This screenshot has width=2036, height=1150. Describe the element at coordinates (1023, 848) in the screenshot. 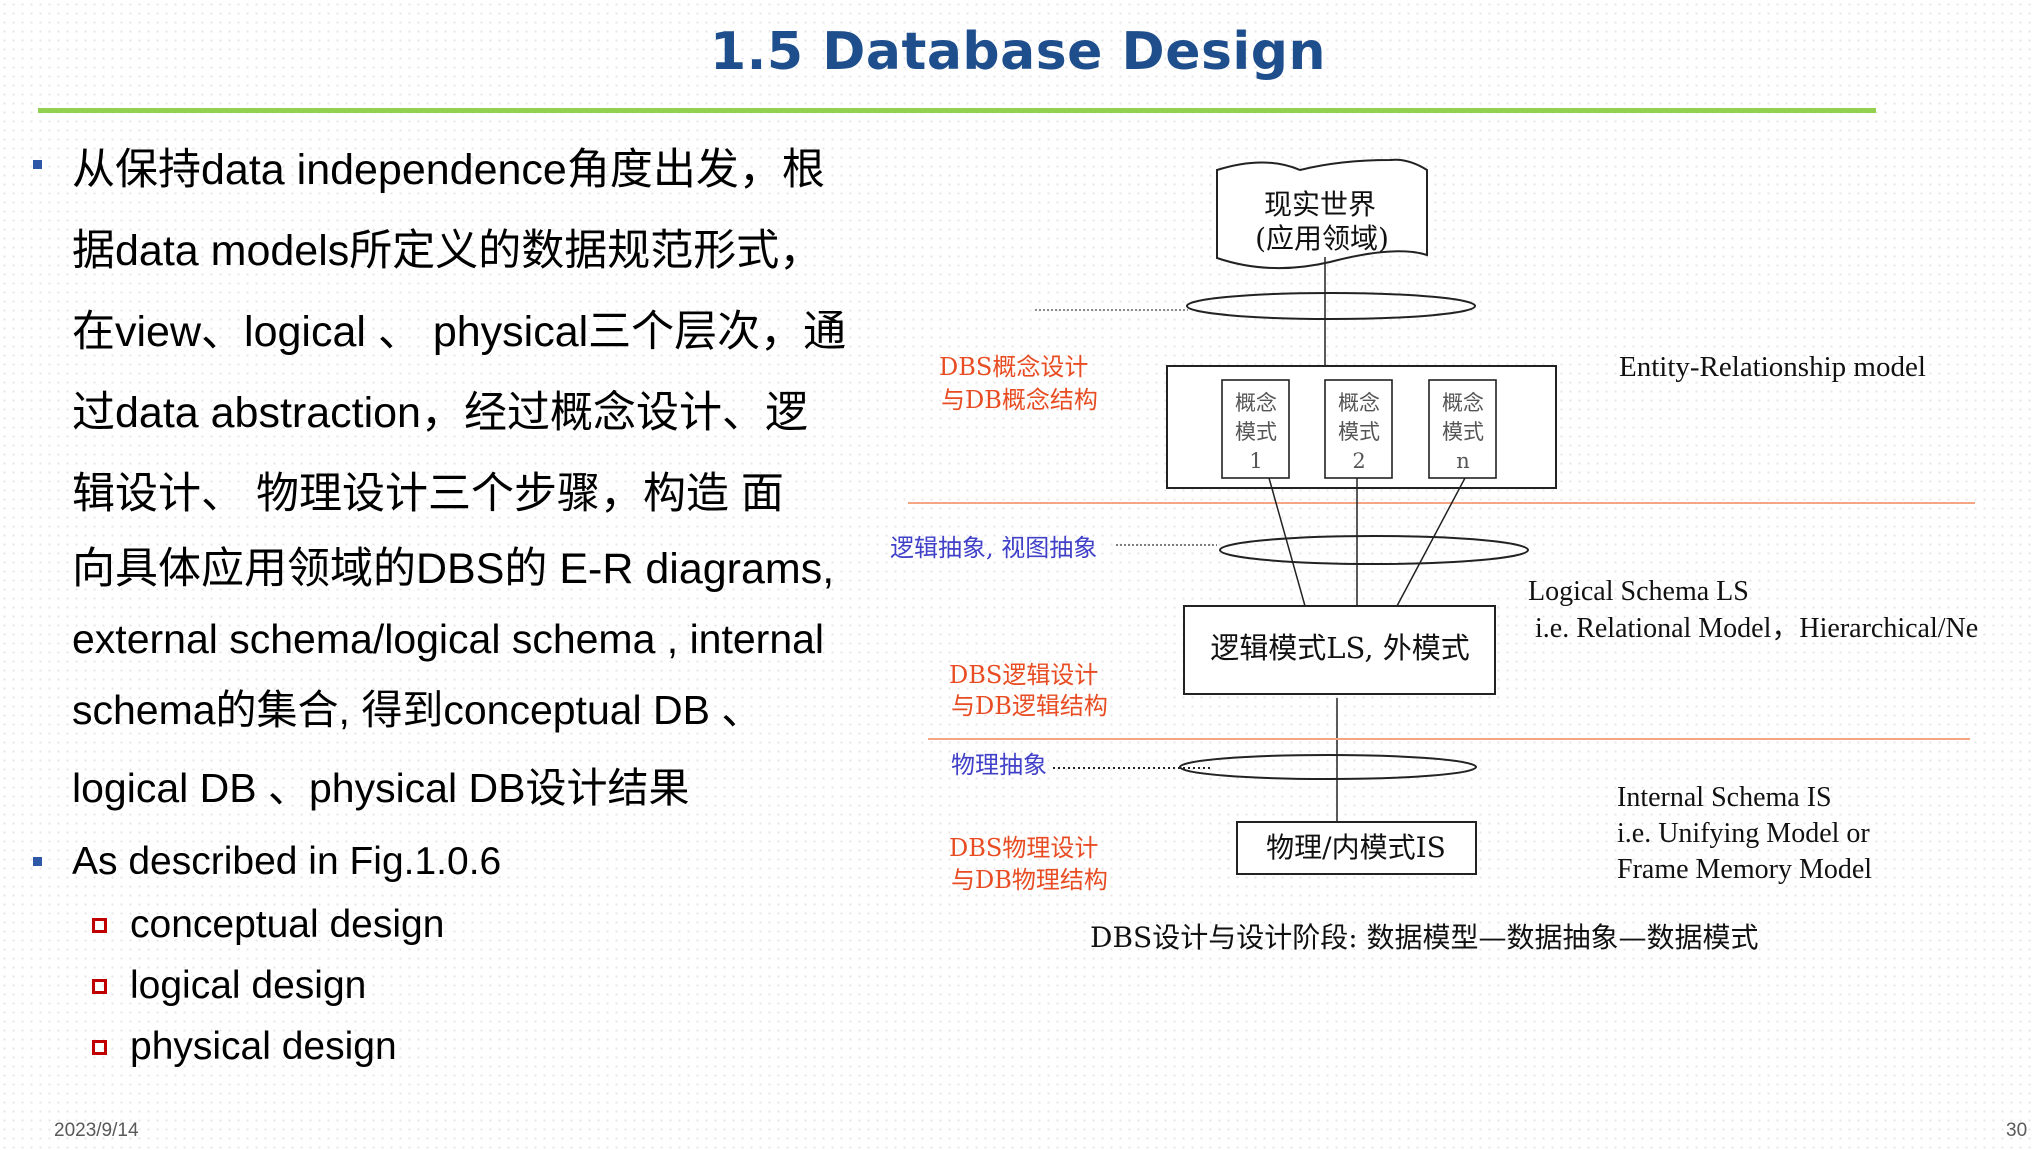

I see `physical-design-label: DBS物理设计` at that location.